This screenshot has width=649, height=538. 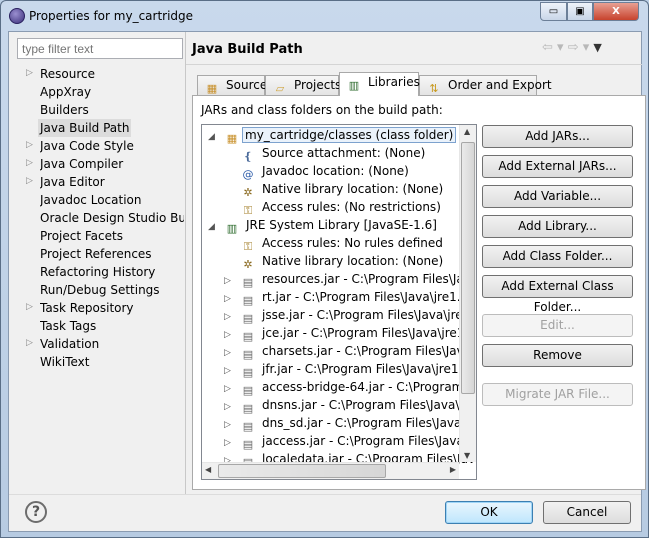 What do you see at coordinates (379, 84) in the screenshot?
I see `tab-libraries: ▥ Libraries` at bounding box center [379, 84].